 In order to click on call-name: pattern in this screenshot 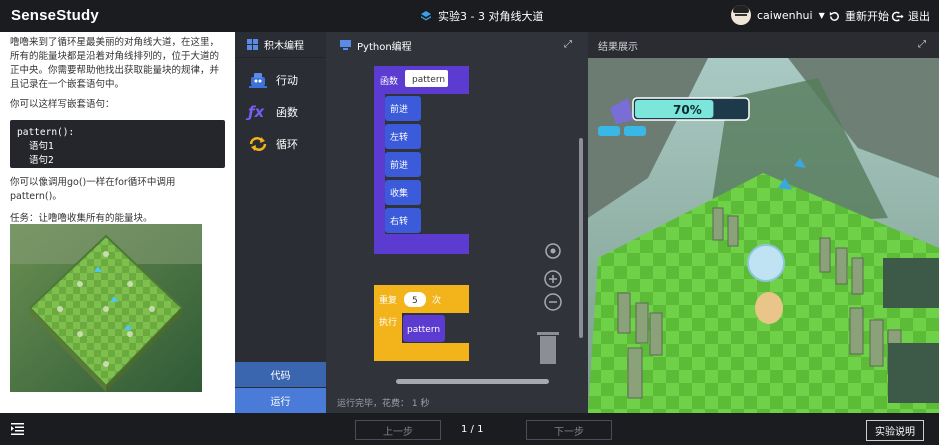, I will do `click(423, 330)`.